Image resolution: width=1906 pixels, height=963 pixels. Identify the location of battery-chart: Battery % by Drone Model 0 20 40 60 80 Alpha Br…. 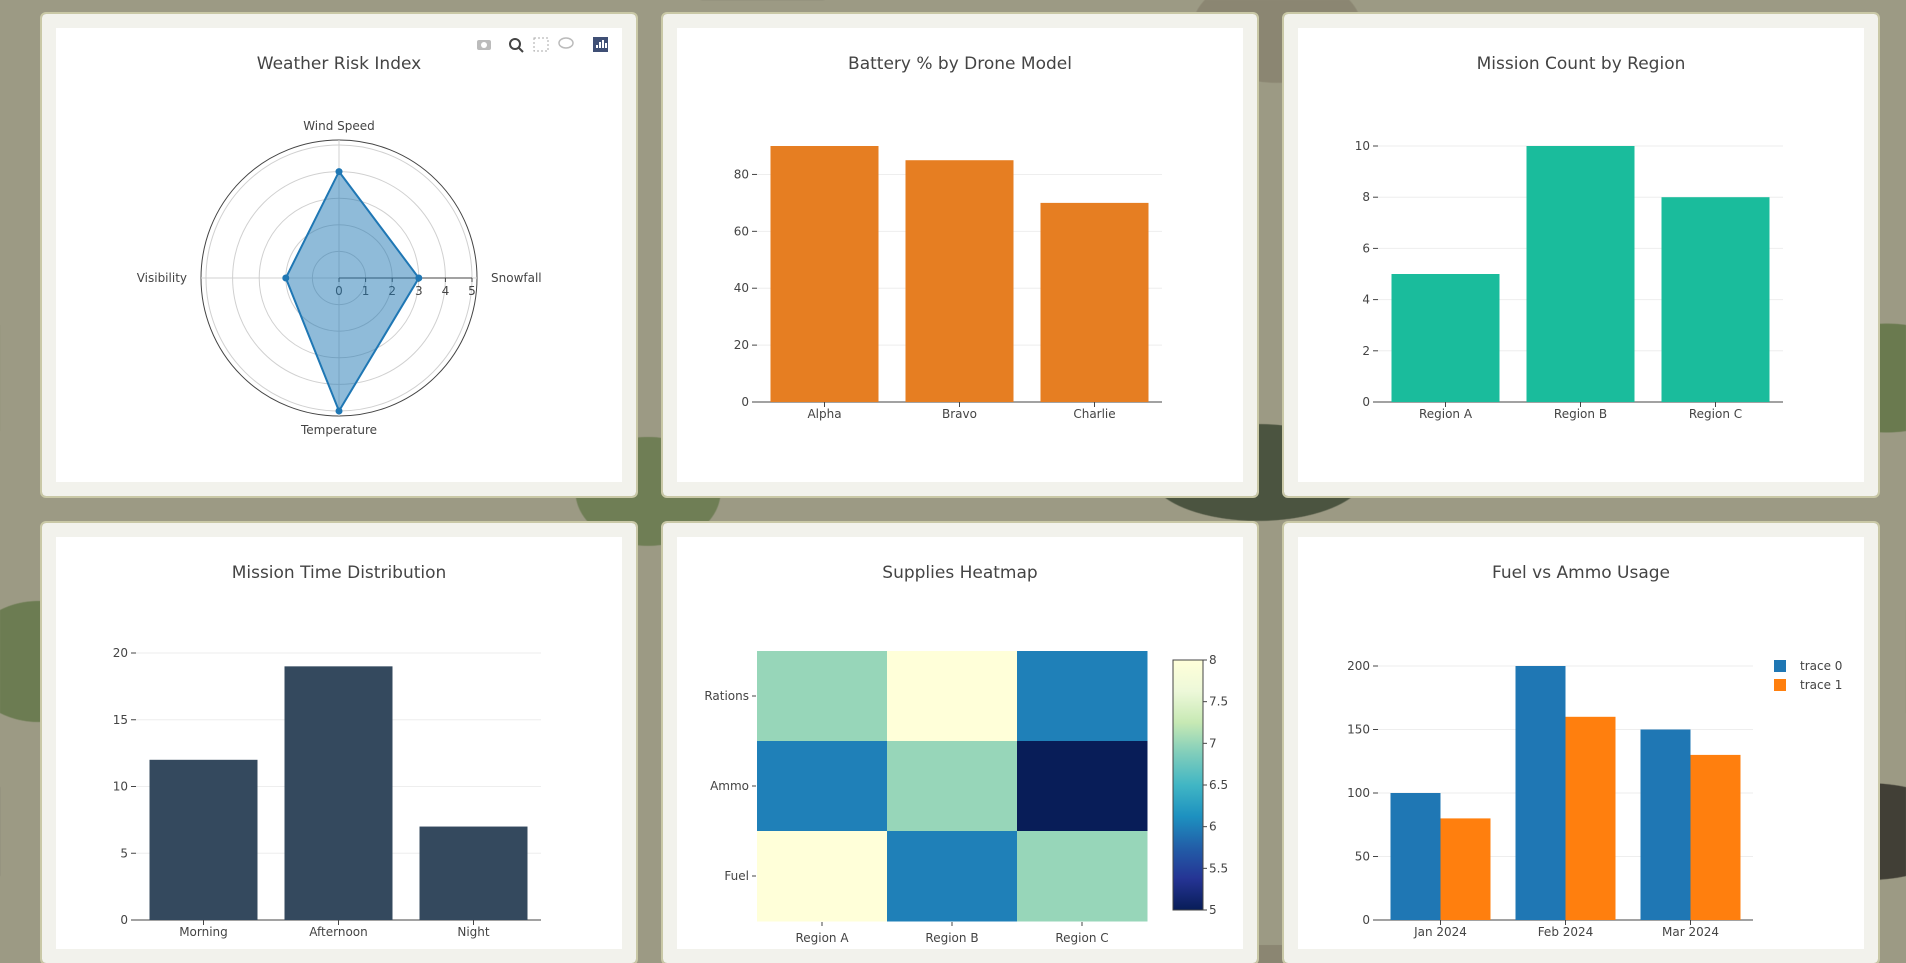
(960, 255).